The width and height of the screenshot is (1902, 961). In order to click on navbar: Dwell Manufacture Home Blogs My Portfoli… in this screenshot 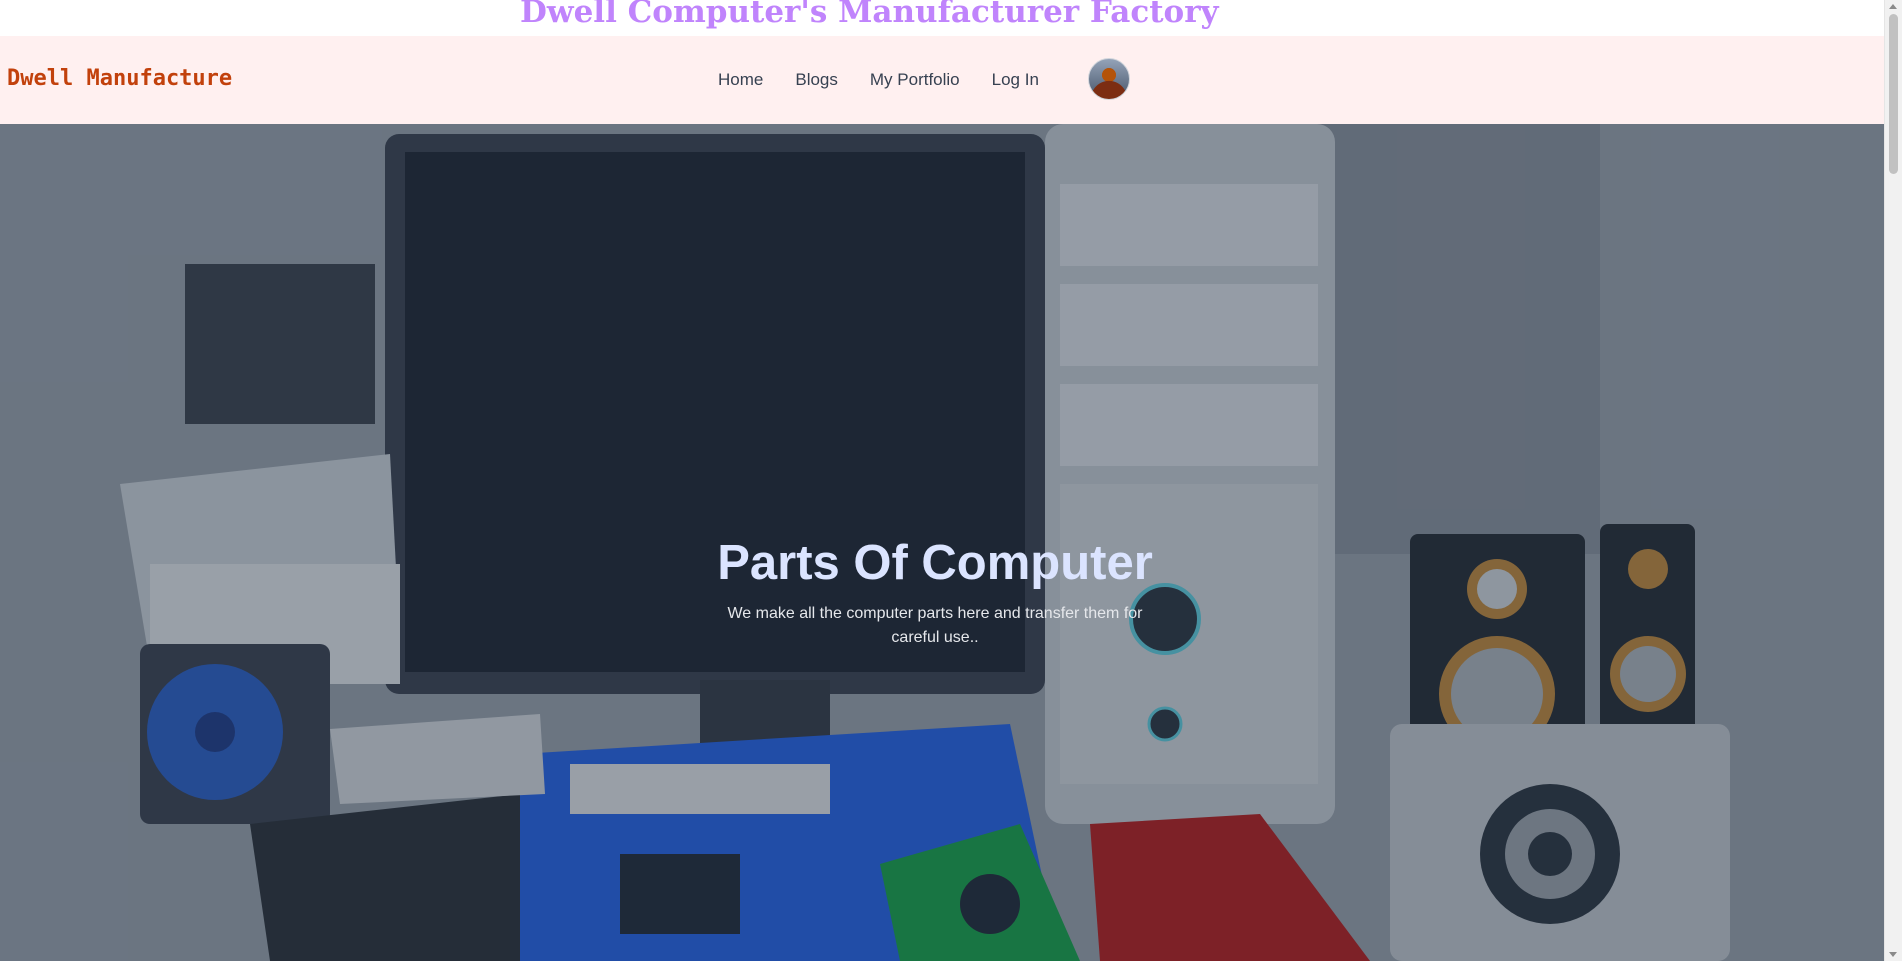, I will do `click(942, 80)`.